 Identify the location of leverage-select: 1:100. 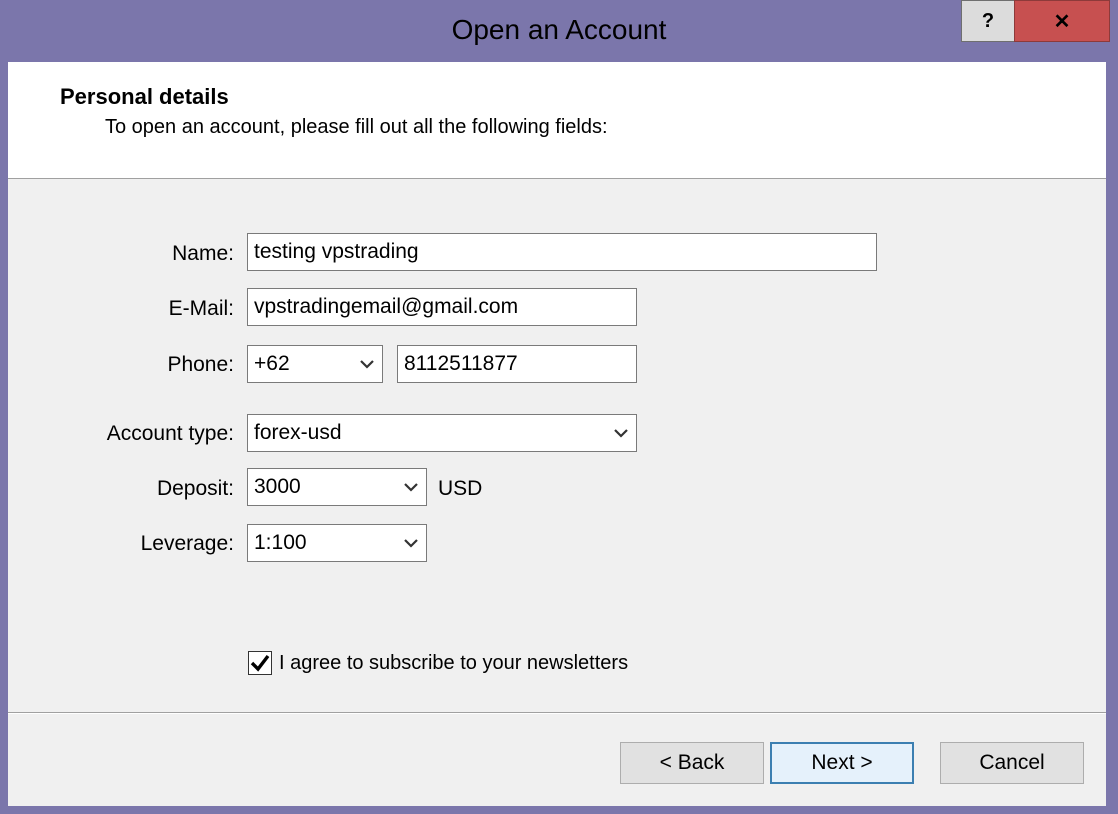
(337, 543).